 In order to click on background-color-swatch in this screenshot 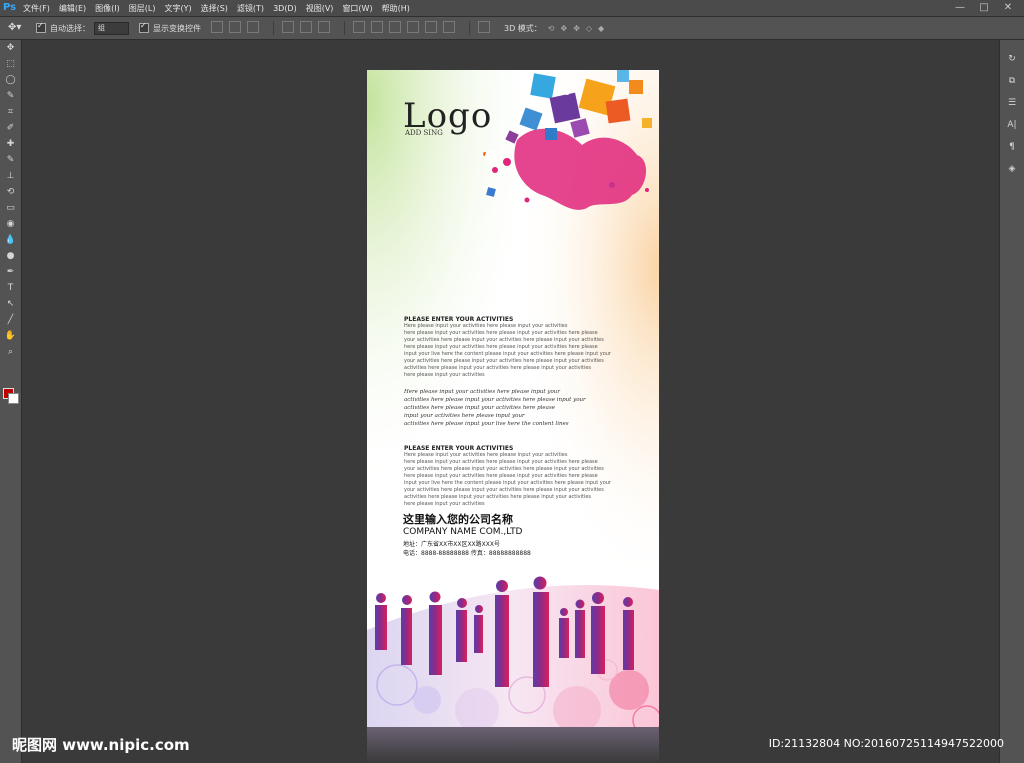, I will do `click(13, 398)`.